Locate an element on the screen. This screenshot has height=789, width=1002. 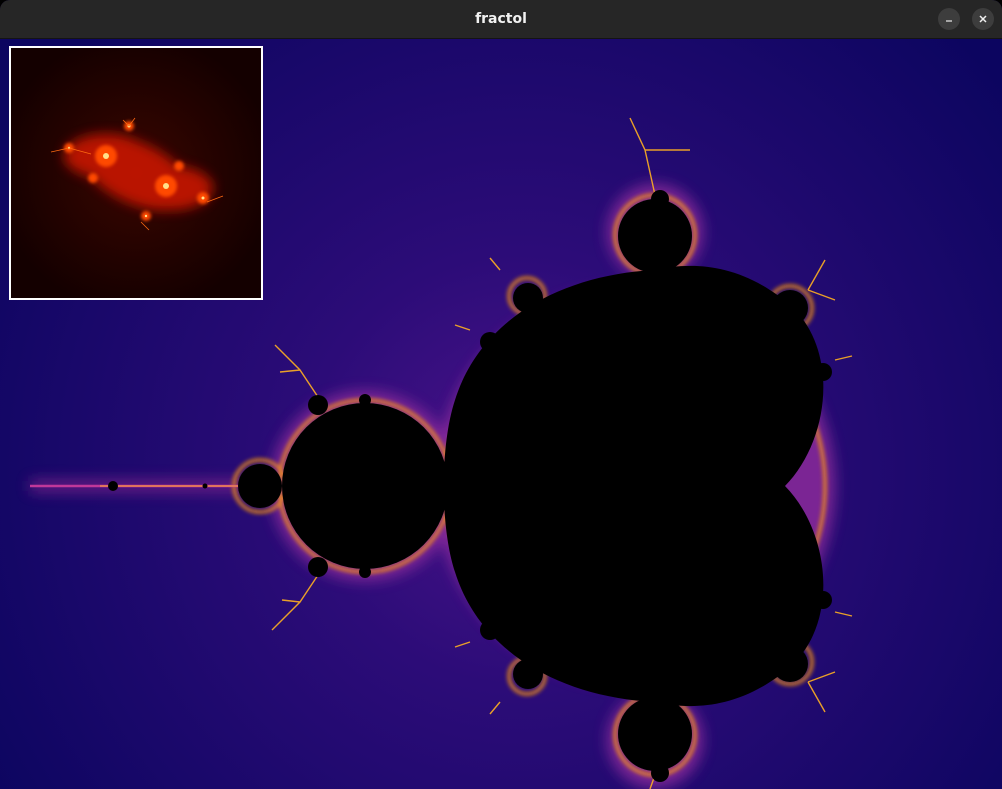
minimize-icon is located at coordinates (949, 21).